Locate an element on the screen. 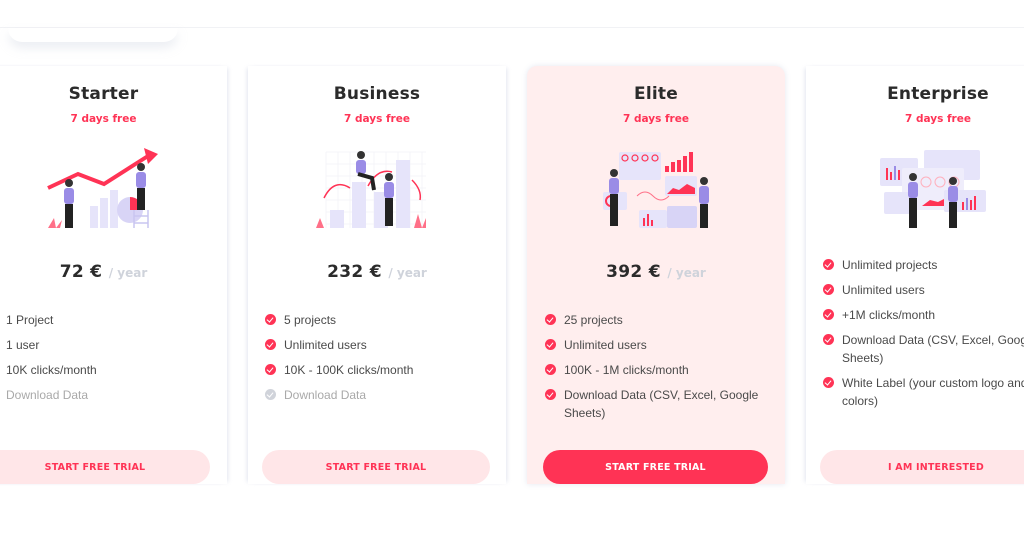 Image resolution: width=1024 pixels, height=538 pixels. feature-item: Unlimited projects is located at coordinates (923, 265).